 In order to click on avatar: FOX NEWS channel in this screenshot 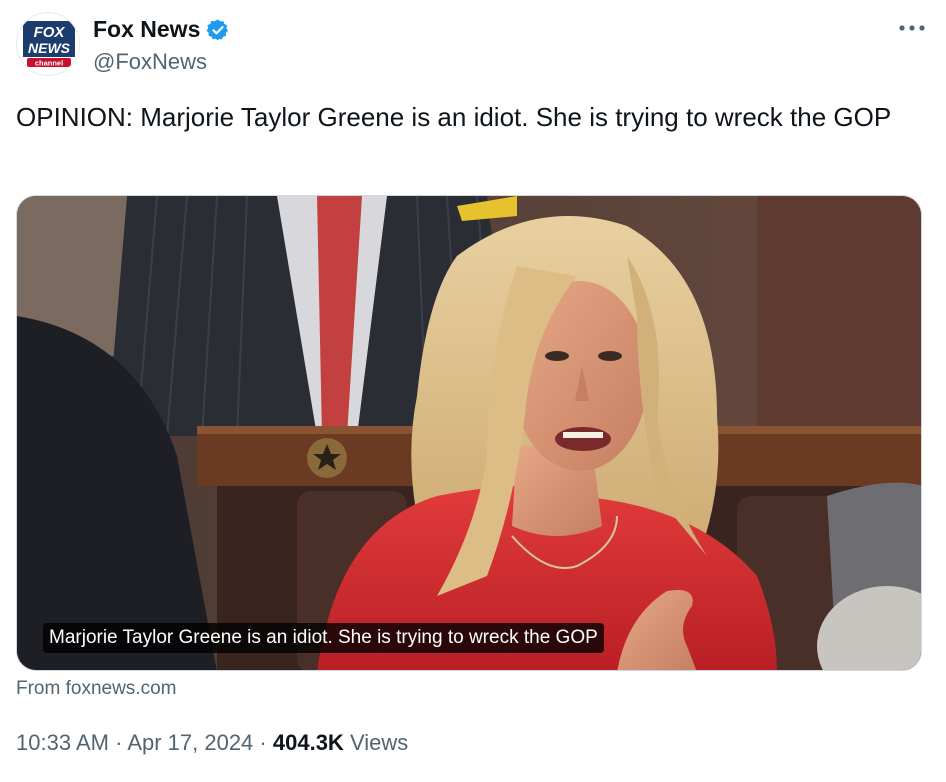, I will do `click(48, 44)`.